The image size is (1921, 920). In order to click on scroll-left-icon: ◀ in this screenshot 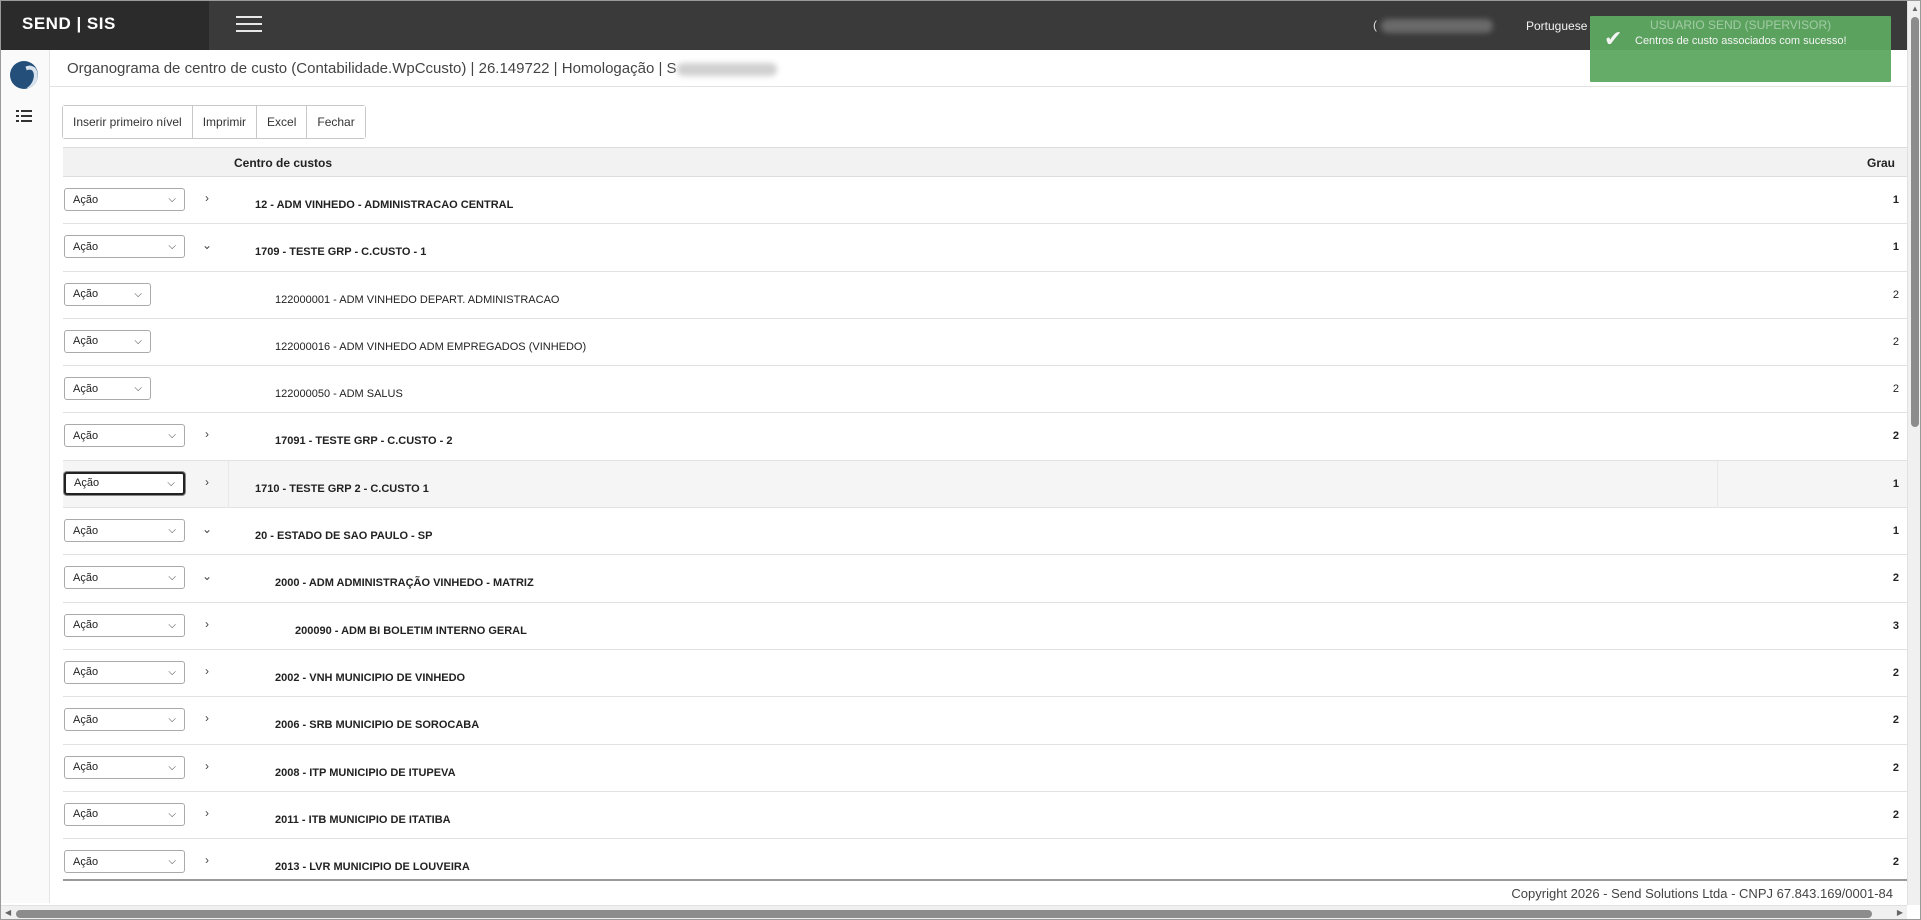, I will do `click(8, 912)`.